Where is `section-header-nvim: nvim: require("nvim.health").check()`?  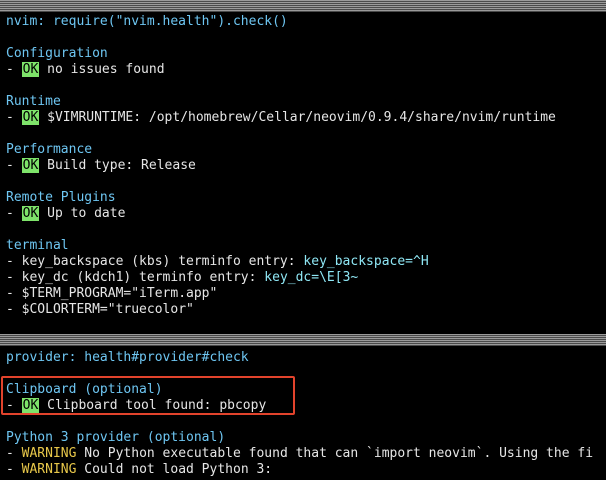 section-header-nvim: nvim: require("nvim.health").check() is located at coordinates (147, 21).